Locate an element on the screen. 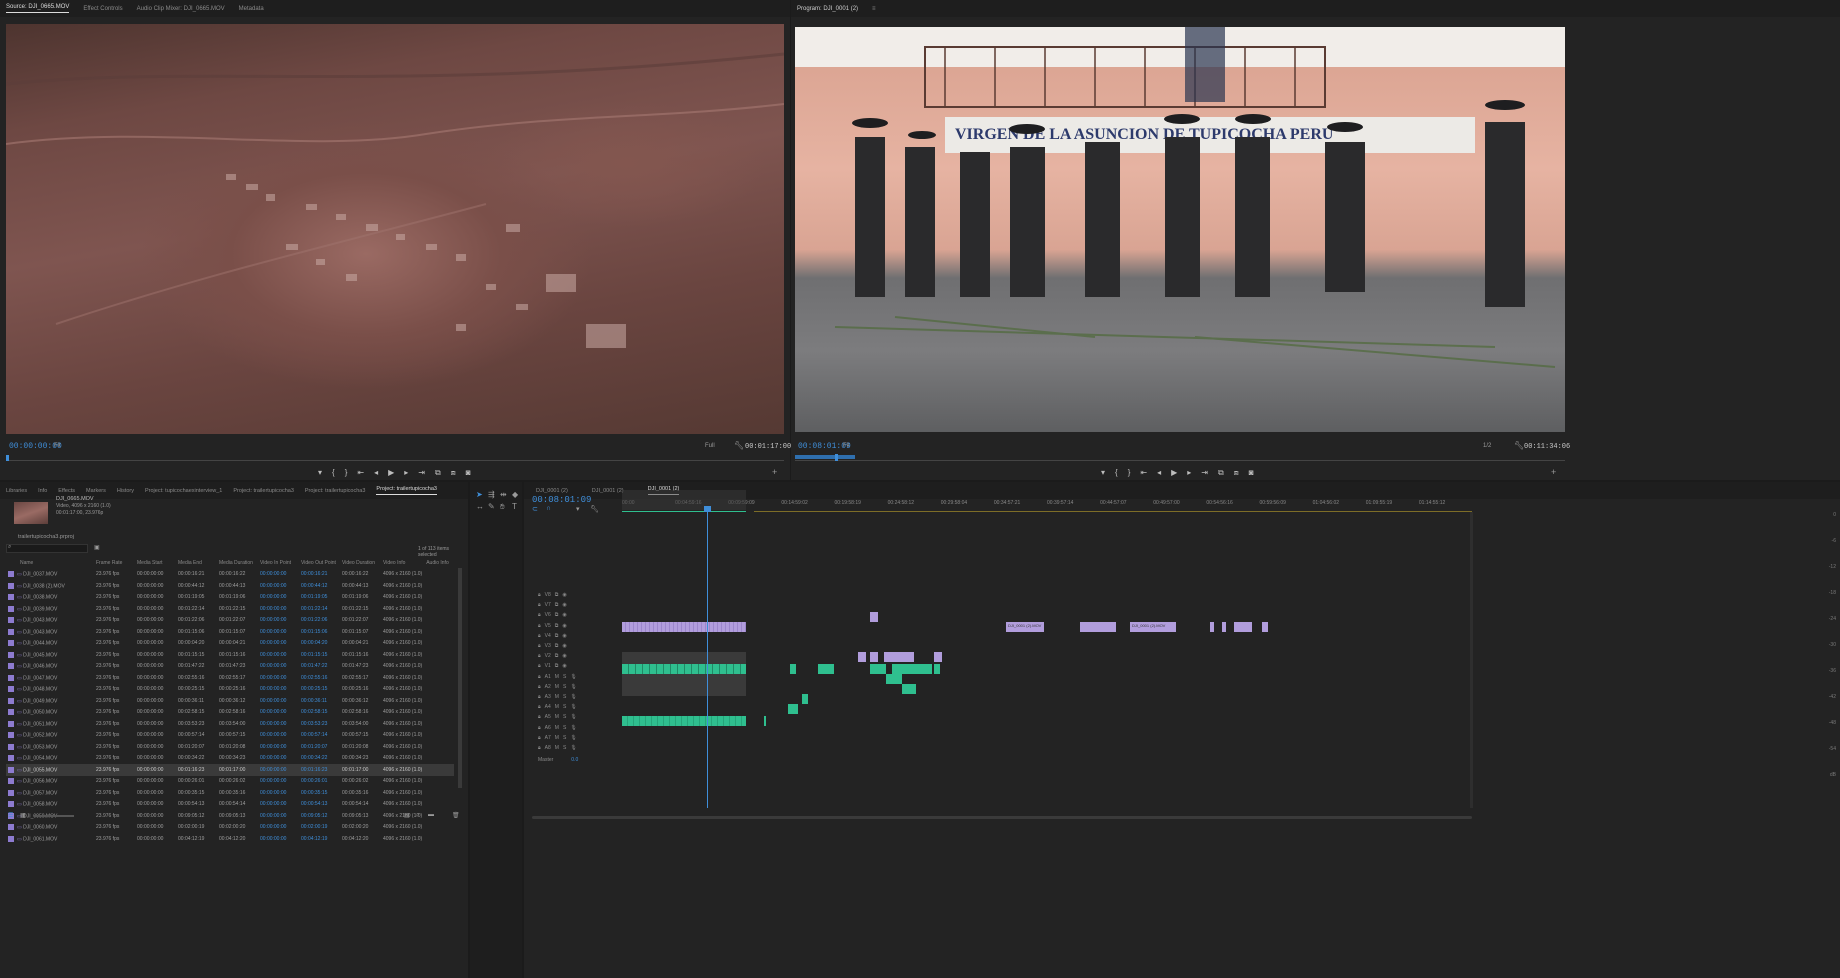 The width and height of the screenshot is (1840, 978). track-label: A6 is located at coordinates (548, 728).